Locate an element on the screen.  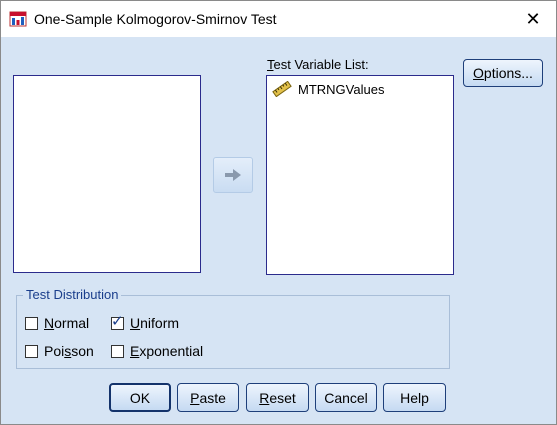
test-variable-list-label: Test Variable List: is located at coordinates (318, 64).